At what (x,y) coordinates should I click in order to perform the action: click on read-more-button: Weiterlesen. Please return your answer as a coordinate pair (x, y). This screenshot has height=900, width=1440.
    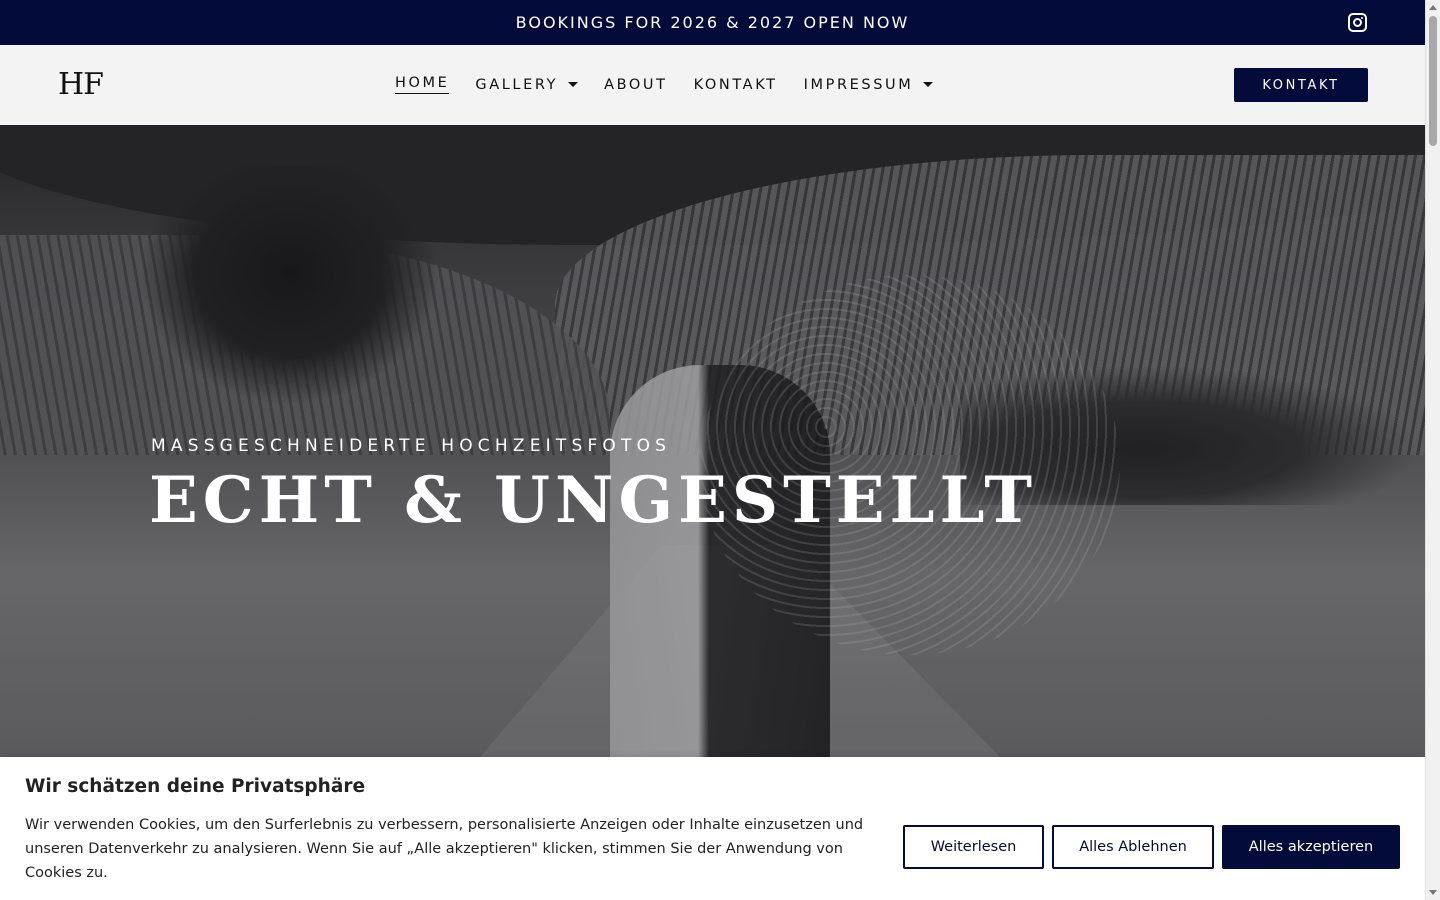
    Looking at the image, I should click on (973, 847).